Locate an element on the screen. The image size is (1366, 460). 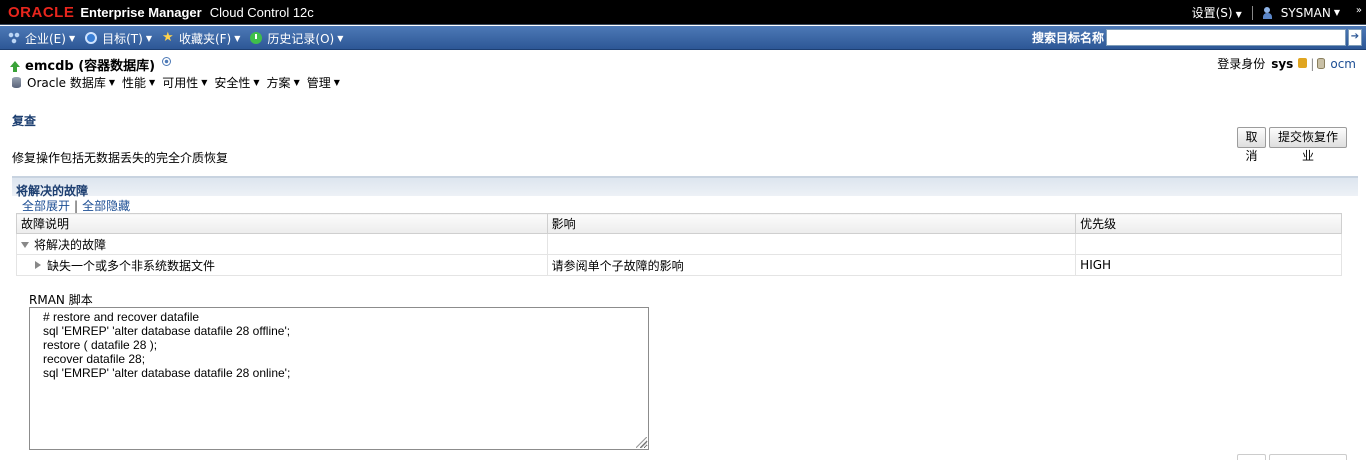
repair-description: 修复操作包括无数据丢失的完全介质恢复 is located at coordinates (120, 158).